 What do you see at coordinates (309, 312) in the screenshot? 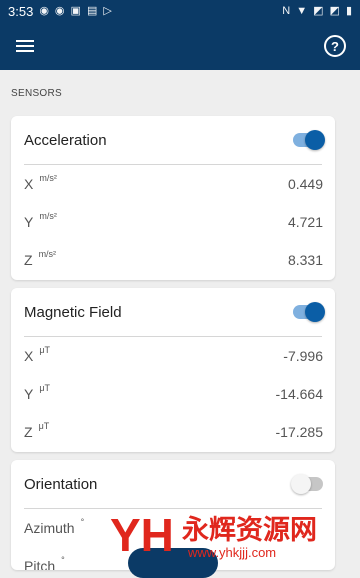
I see `magnetic-field-toggle` at bounding box center [309, 312].